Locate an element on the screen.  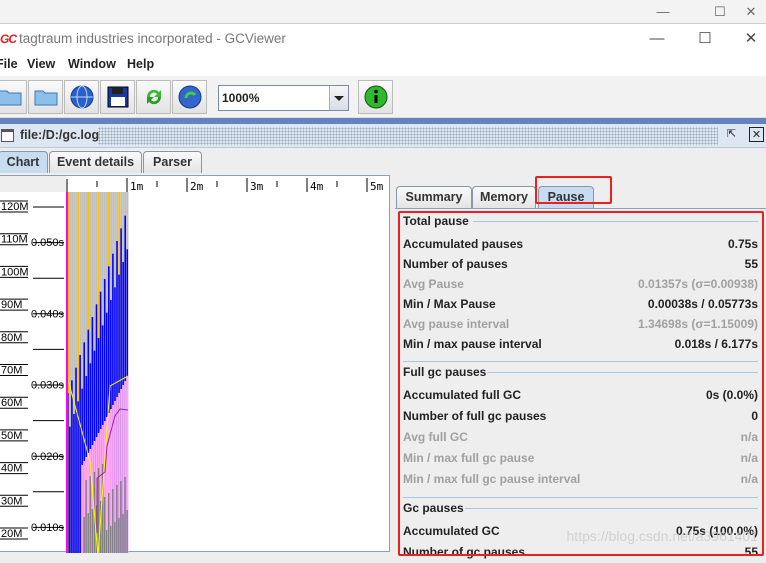
close-button: ✕ is located at coordinates (751, 39).